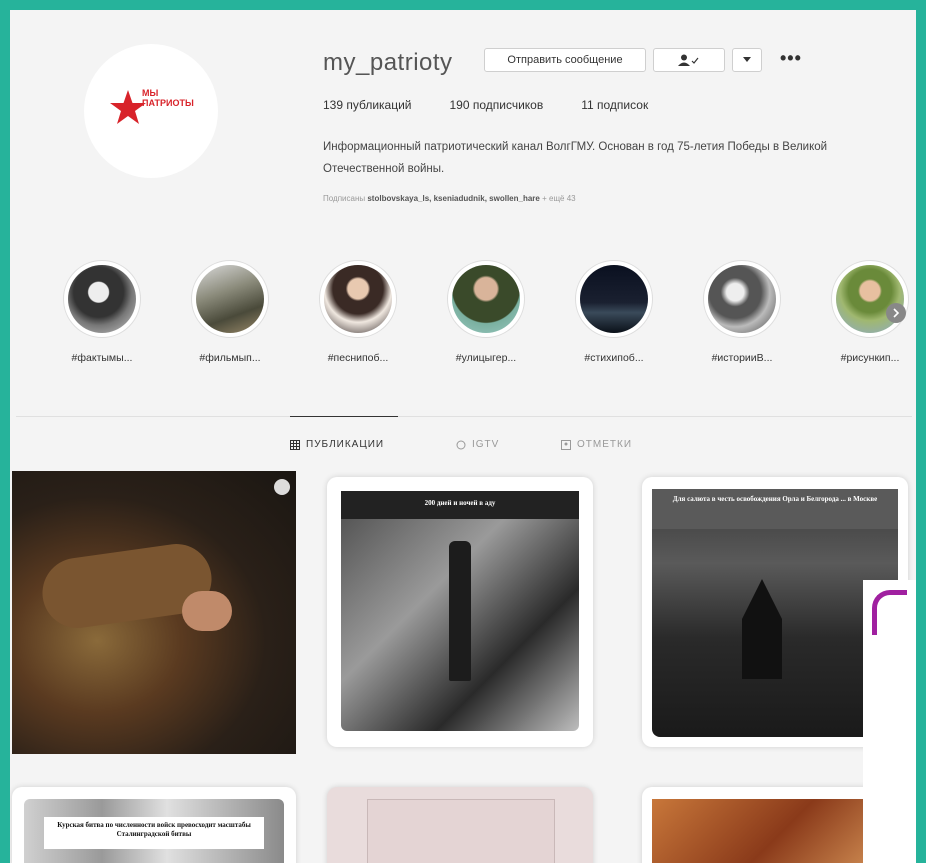 Image resolution: width=926 pixels, height=863 pixels. What do you see at coordinates (565, 60) in the screenshot?
I see `message-button: Отправить сообщение` at bounding box center [565, 60].